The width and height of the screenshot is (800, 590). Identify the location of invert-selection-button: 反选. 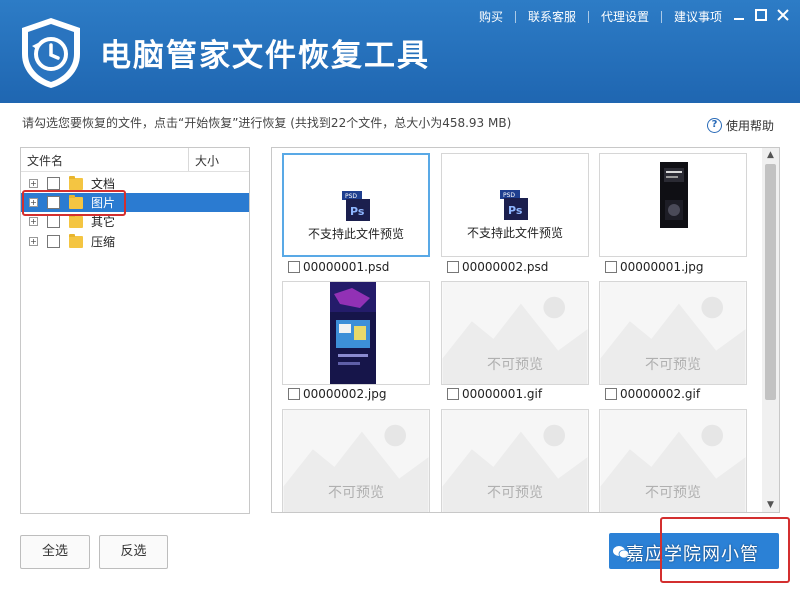
(133, 552).